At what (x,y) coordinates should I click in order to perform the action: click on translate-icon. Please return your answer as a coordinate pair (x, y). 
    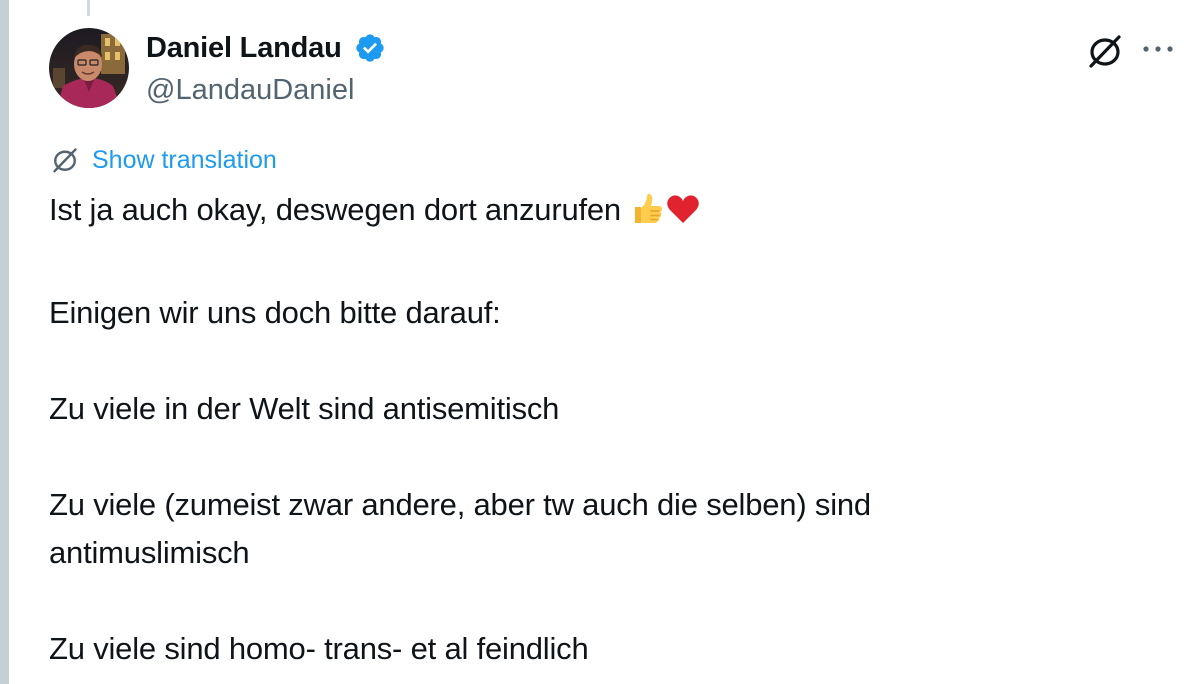
    Looking at the image, I should click on (65, 160).